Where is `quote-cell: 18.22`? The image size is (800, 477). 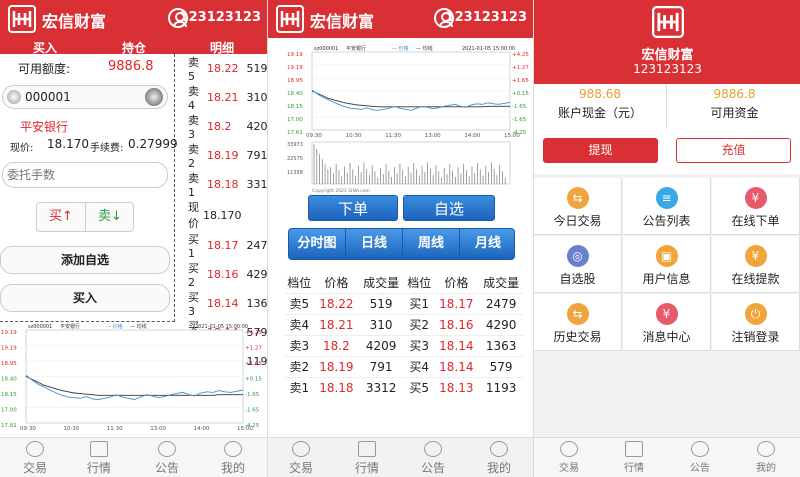
quote-cell: 18.22 is located at coordinates (336, 303).